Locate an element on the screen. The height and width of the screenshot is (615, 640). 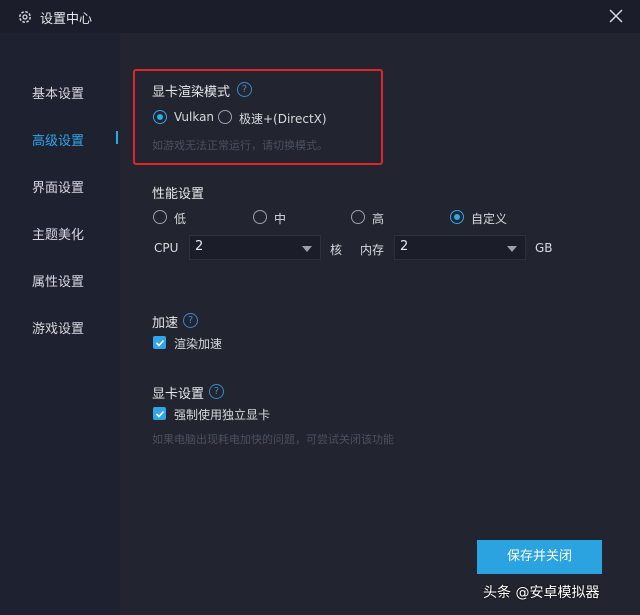
render-accel-checkbox is located at coordinates (159, 342).